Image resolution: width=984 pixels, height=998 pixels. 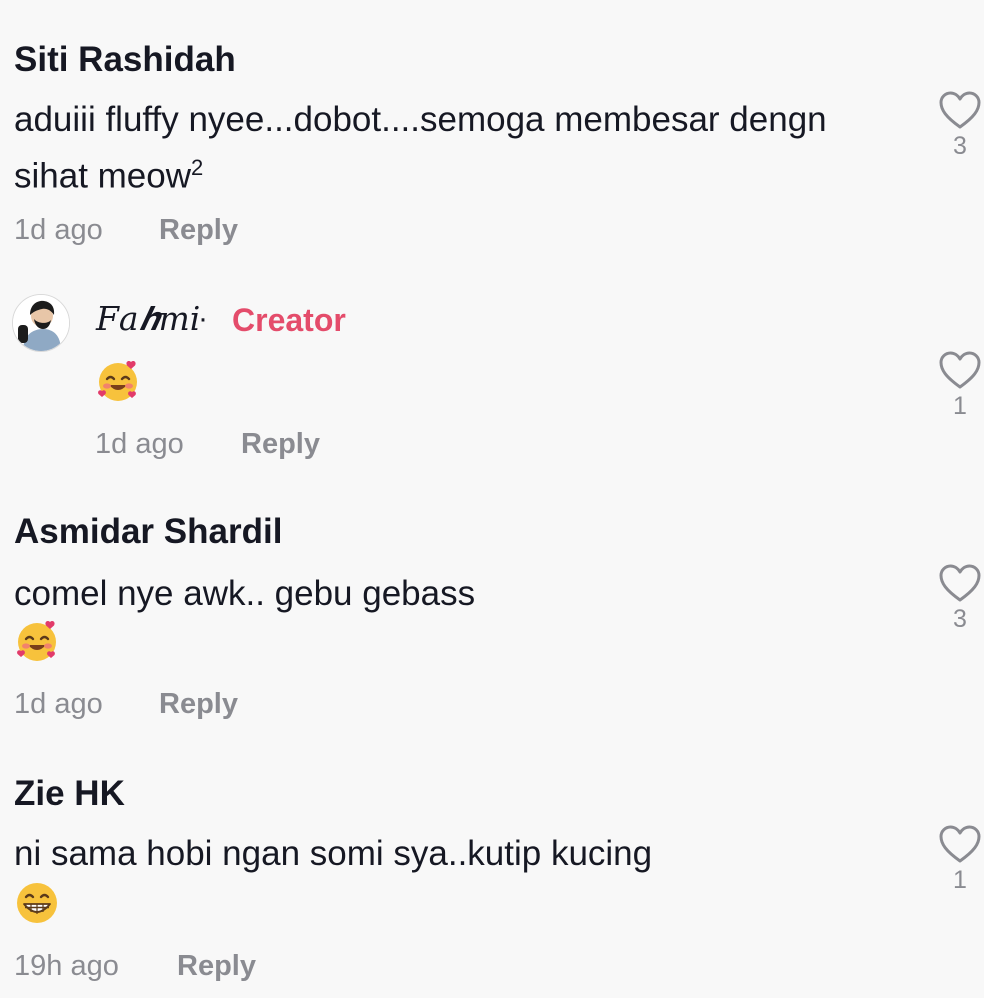 I want to click on comment-text: comel nye awk.. gebu gebass, so click(x=245, y=593).